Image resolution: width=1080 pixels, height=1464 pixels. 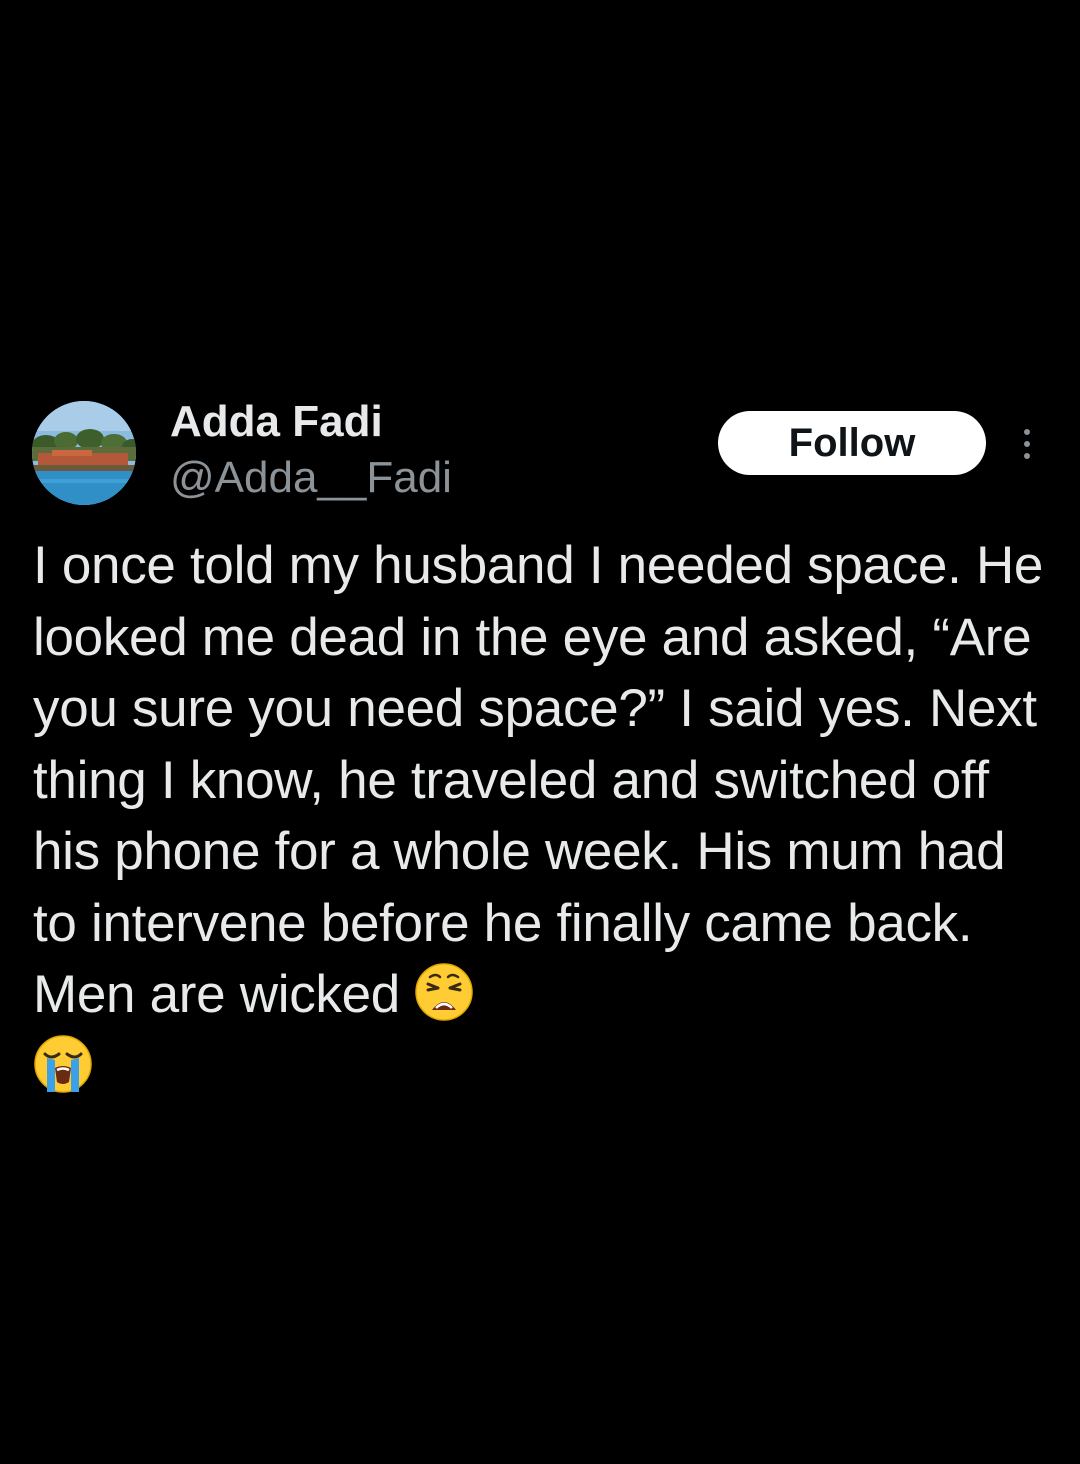 I want to click on more-vertical-icon, so click(x=1027, y=444).